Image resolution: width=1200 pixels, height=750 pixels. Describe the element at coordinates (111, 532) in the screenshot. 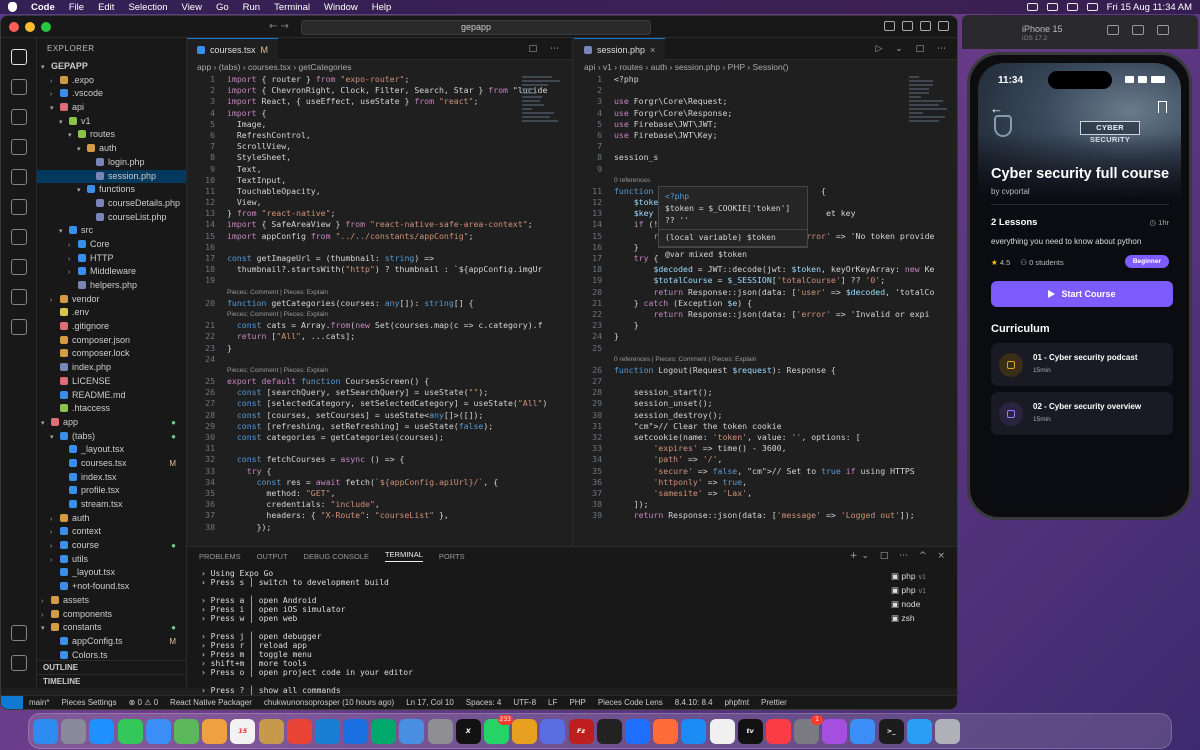

I see `tree-item: › context` at that location.